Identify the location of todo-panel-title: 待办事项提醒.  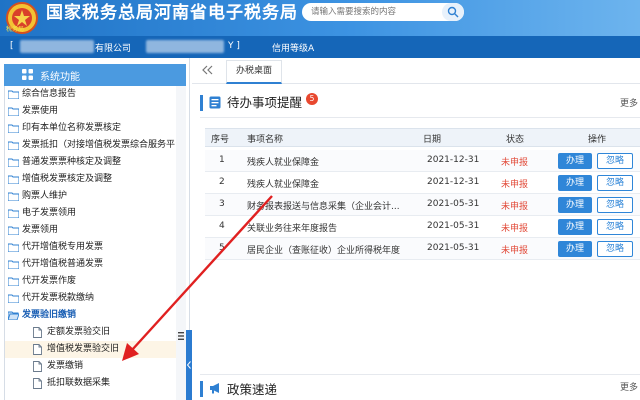
(265, 102).